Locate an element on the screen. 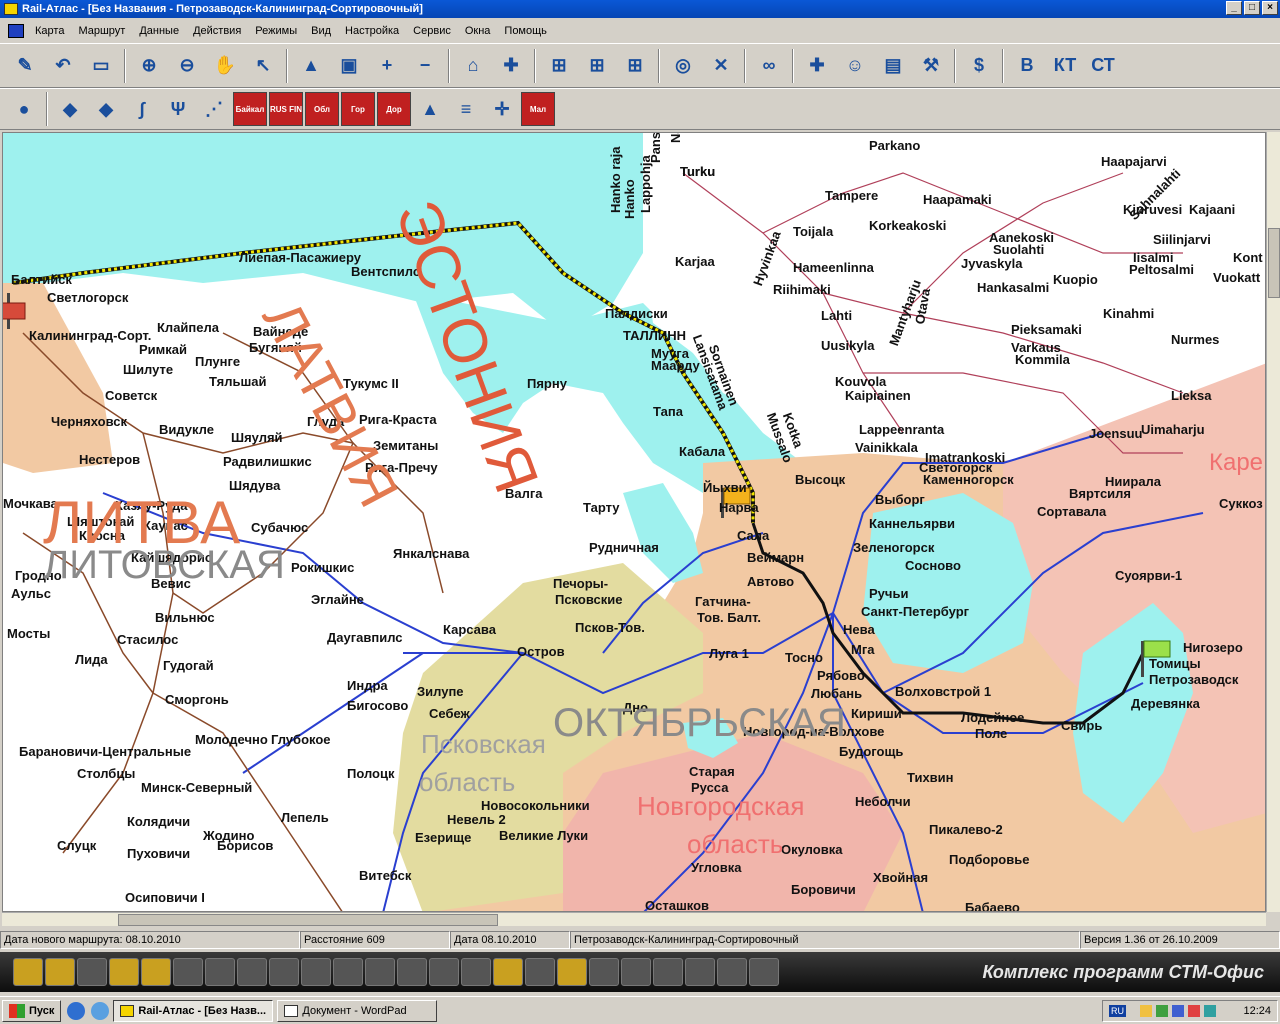  maximize-button: □ is located at coordinates (1252, 8).